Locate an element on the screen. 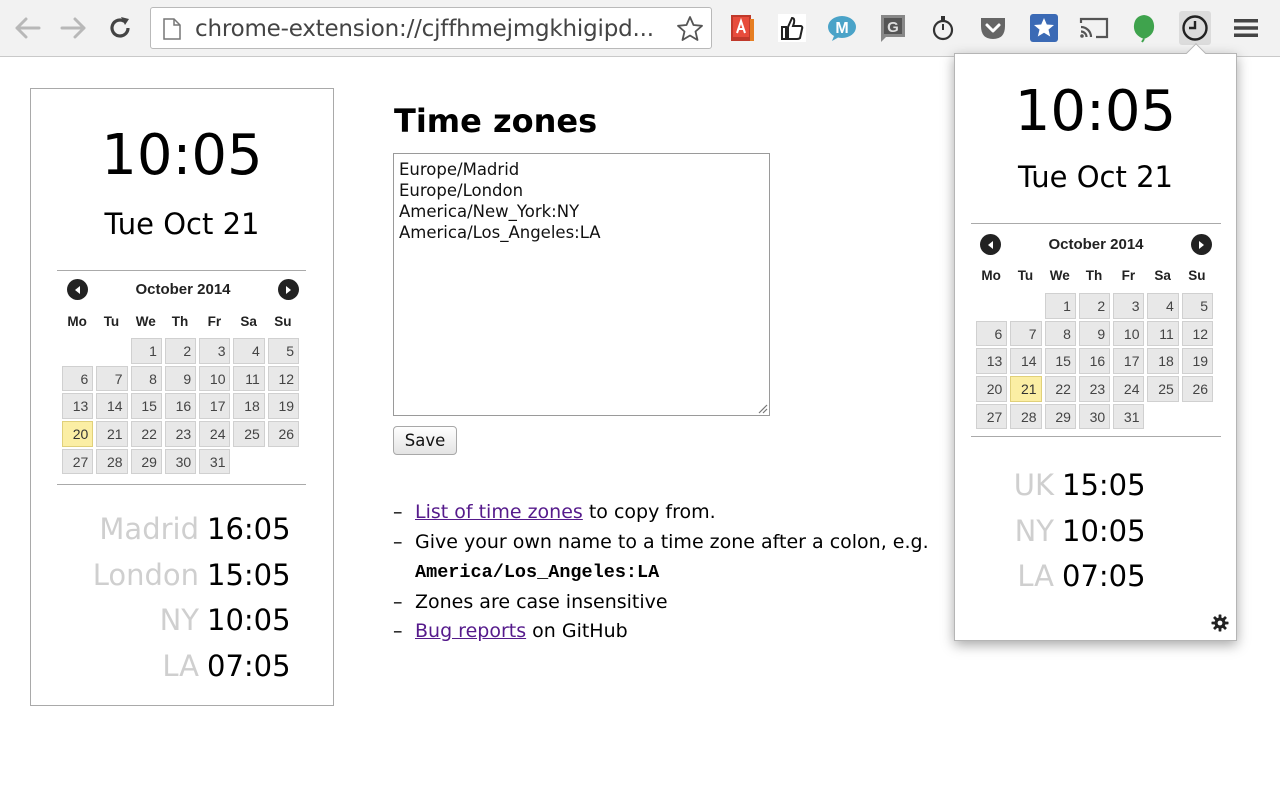 This screenshot has height=800, width=1280. save-button: Save is located at coordinates (425, 440).